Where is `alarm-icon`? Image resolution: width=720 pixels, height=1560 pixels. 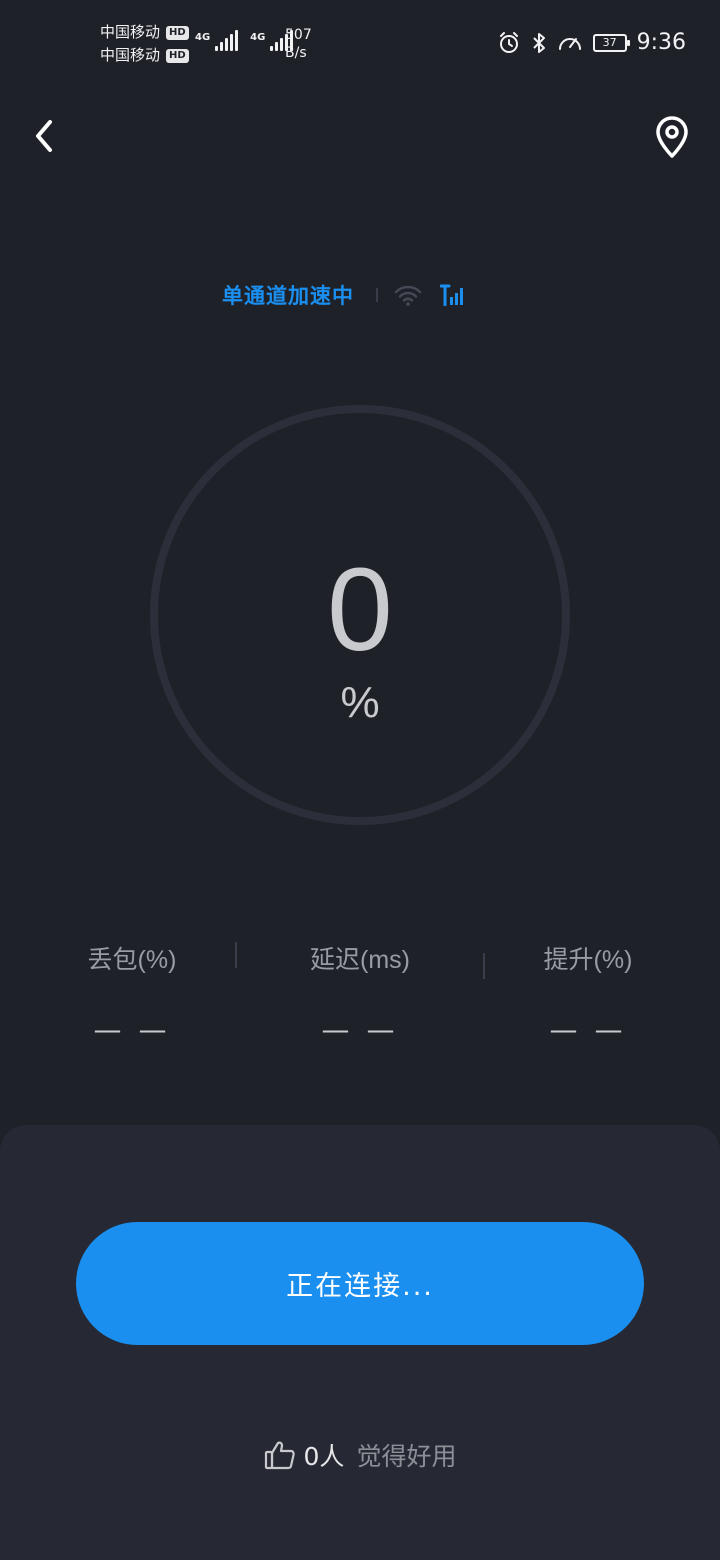
alarm-icon is located at coordinates (508, 42).